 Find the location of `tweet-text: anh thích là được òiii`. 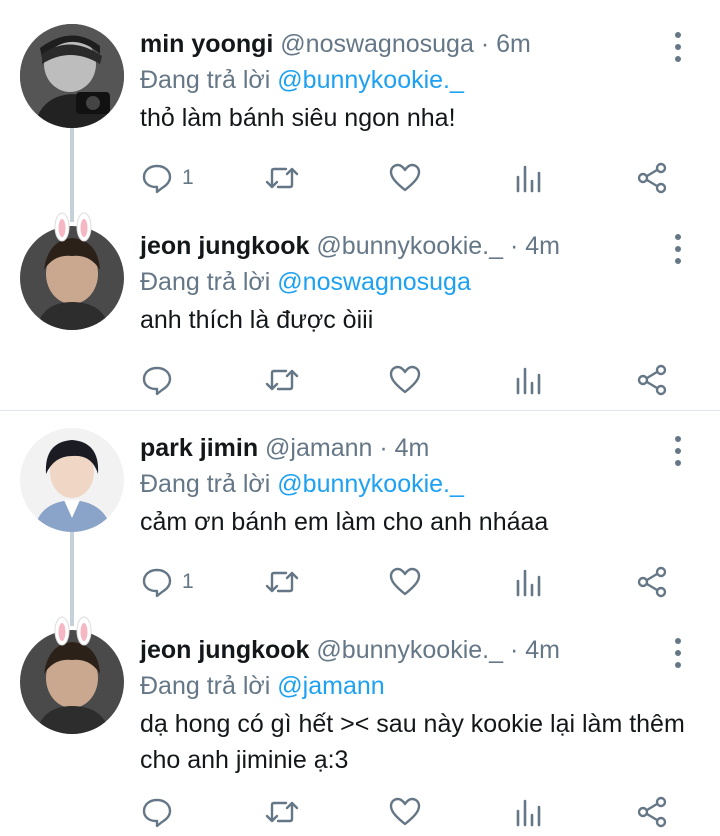

tweet-text: anh thích là được òiii is located at coordinates (257, 320).